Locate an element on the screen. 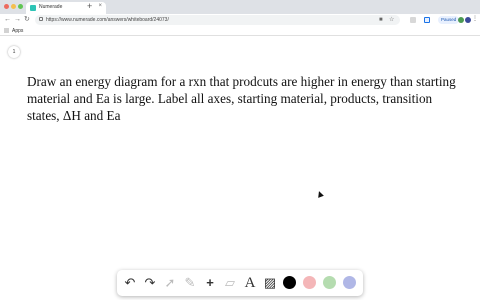  page-number-badge: 1 is located at coordinates (14, 52).